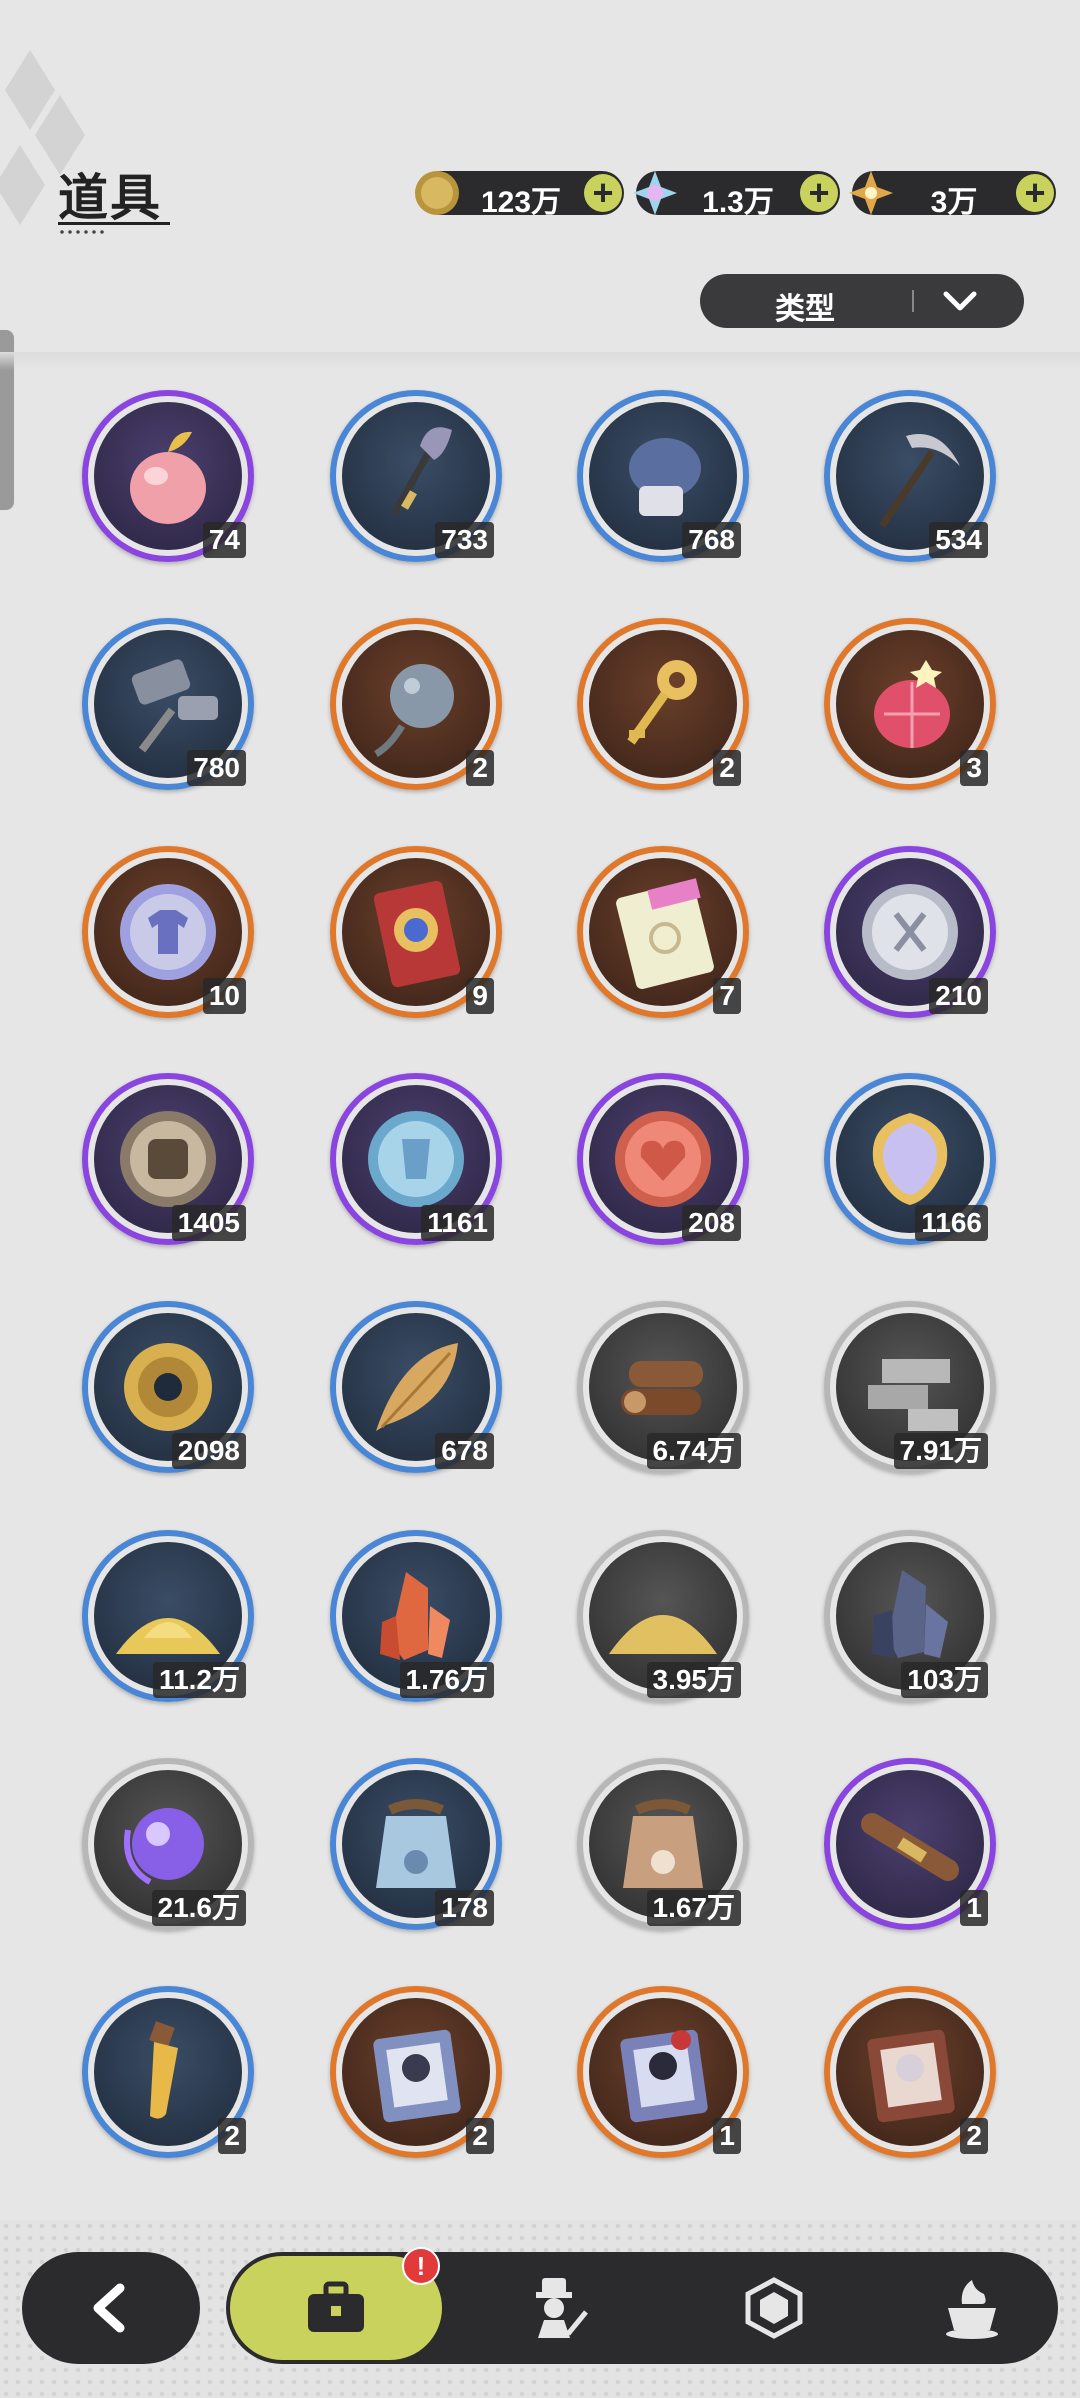 The height and width of the screenshot is (2398, 1080). I want to click on item-slot: 9, so click(416, 932).